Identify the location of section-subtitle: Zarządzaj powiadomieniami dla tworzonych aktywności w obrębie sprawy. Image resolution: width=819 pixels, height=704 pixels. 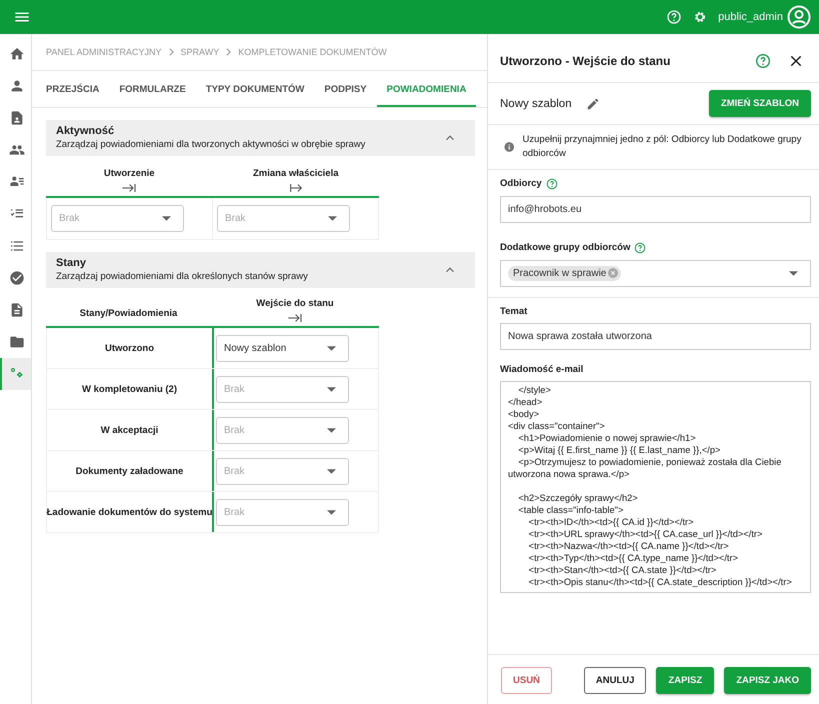
(211, 144).